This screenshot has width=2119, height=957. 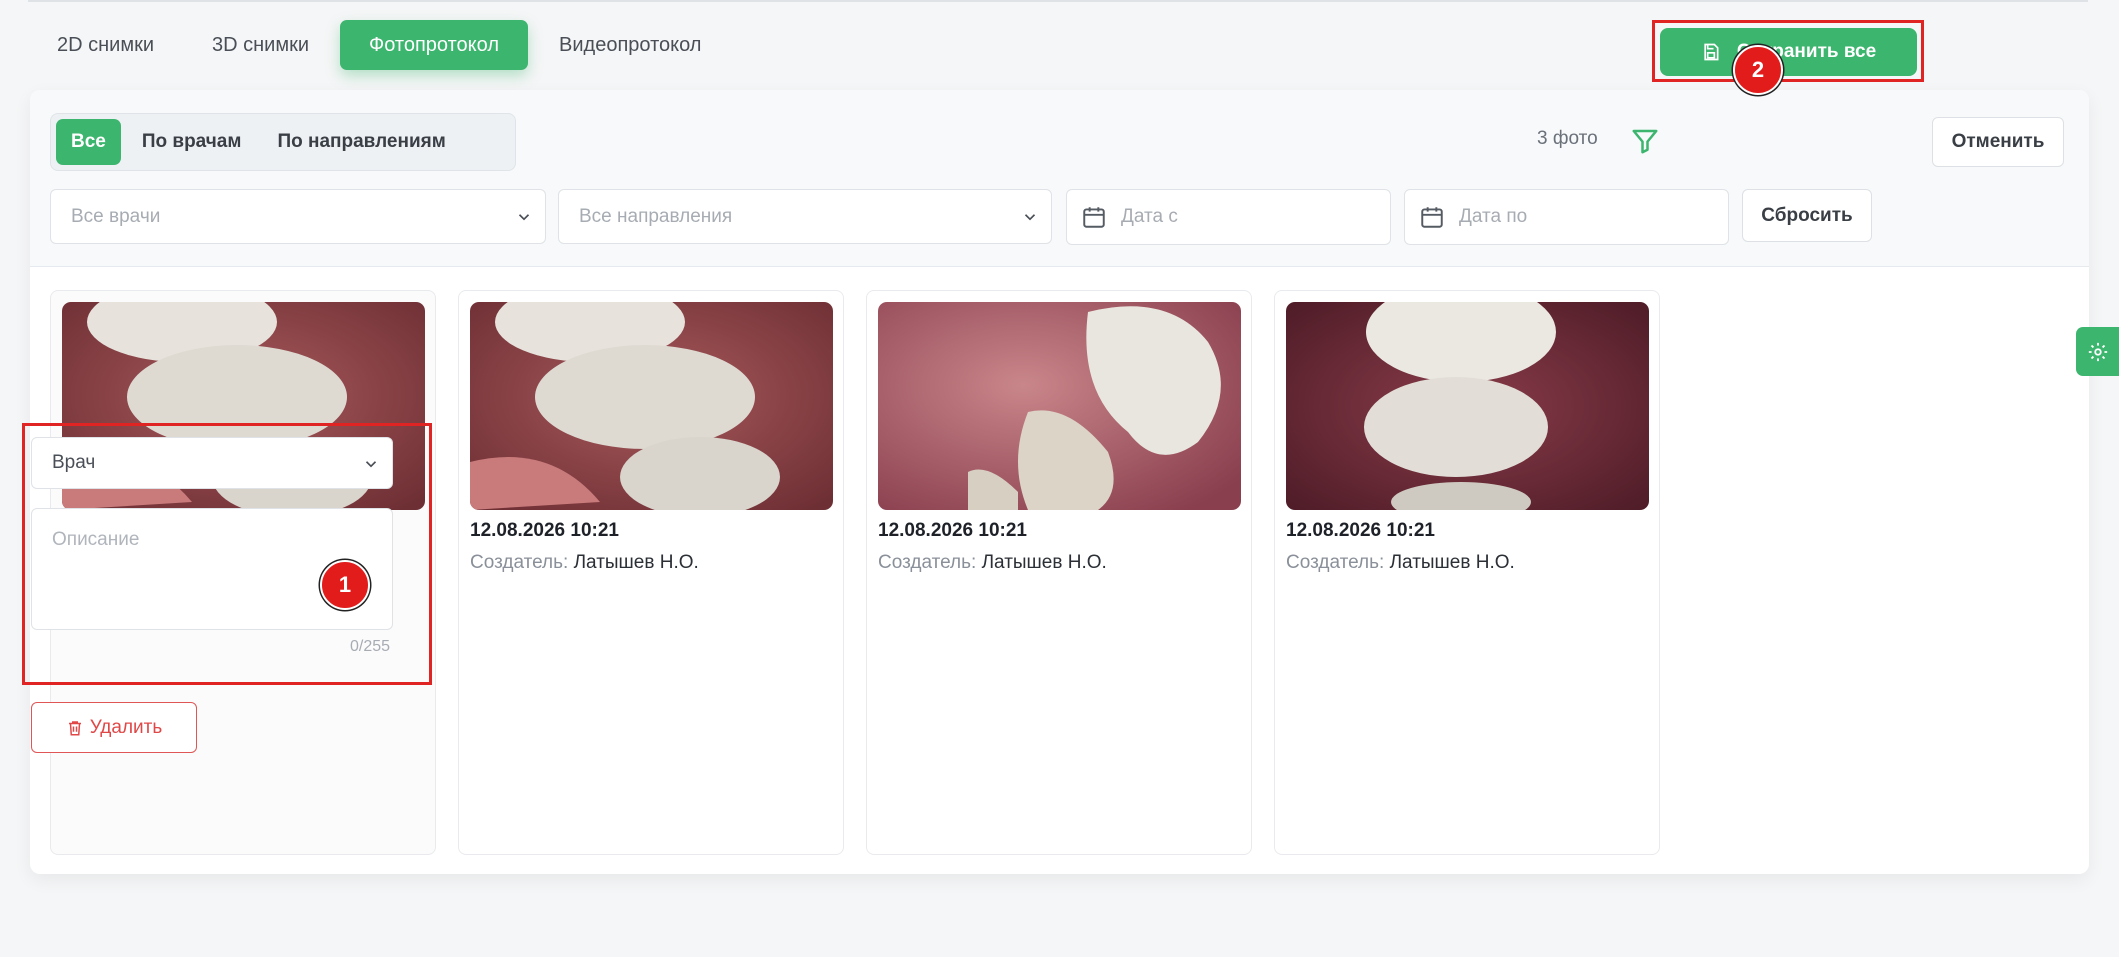 I want to click on save-all-button: Сохранить все, so click(x=1788, y=52).